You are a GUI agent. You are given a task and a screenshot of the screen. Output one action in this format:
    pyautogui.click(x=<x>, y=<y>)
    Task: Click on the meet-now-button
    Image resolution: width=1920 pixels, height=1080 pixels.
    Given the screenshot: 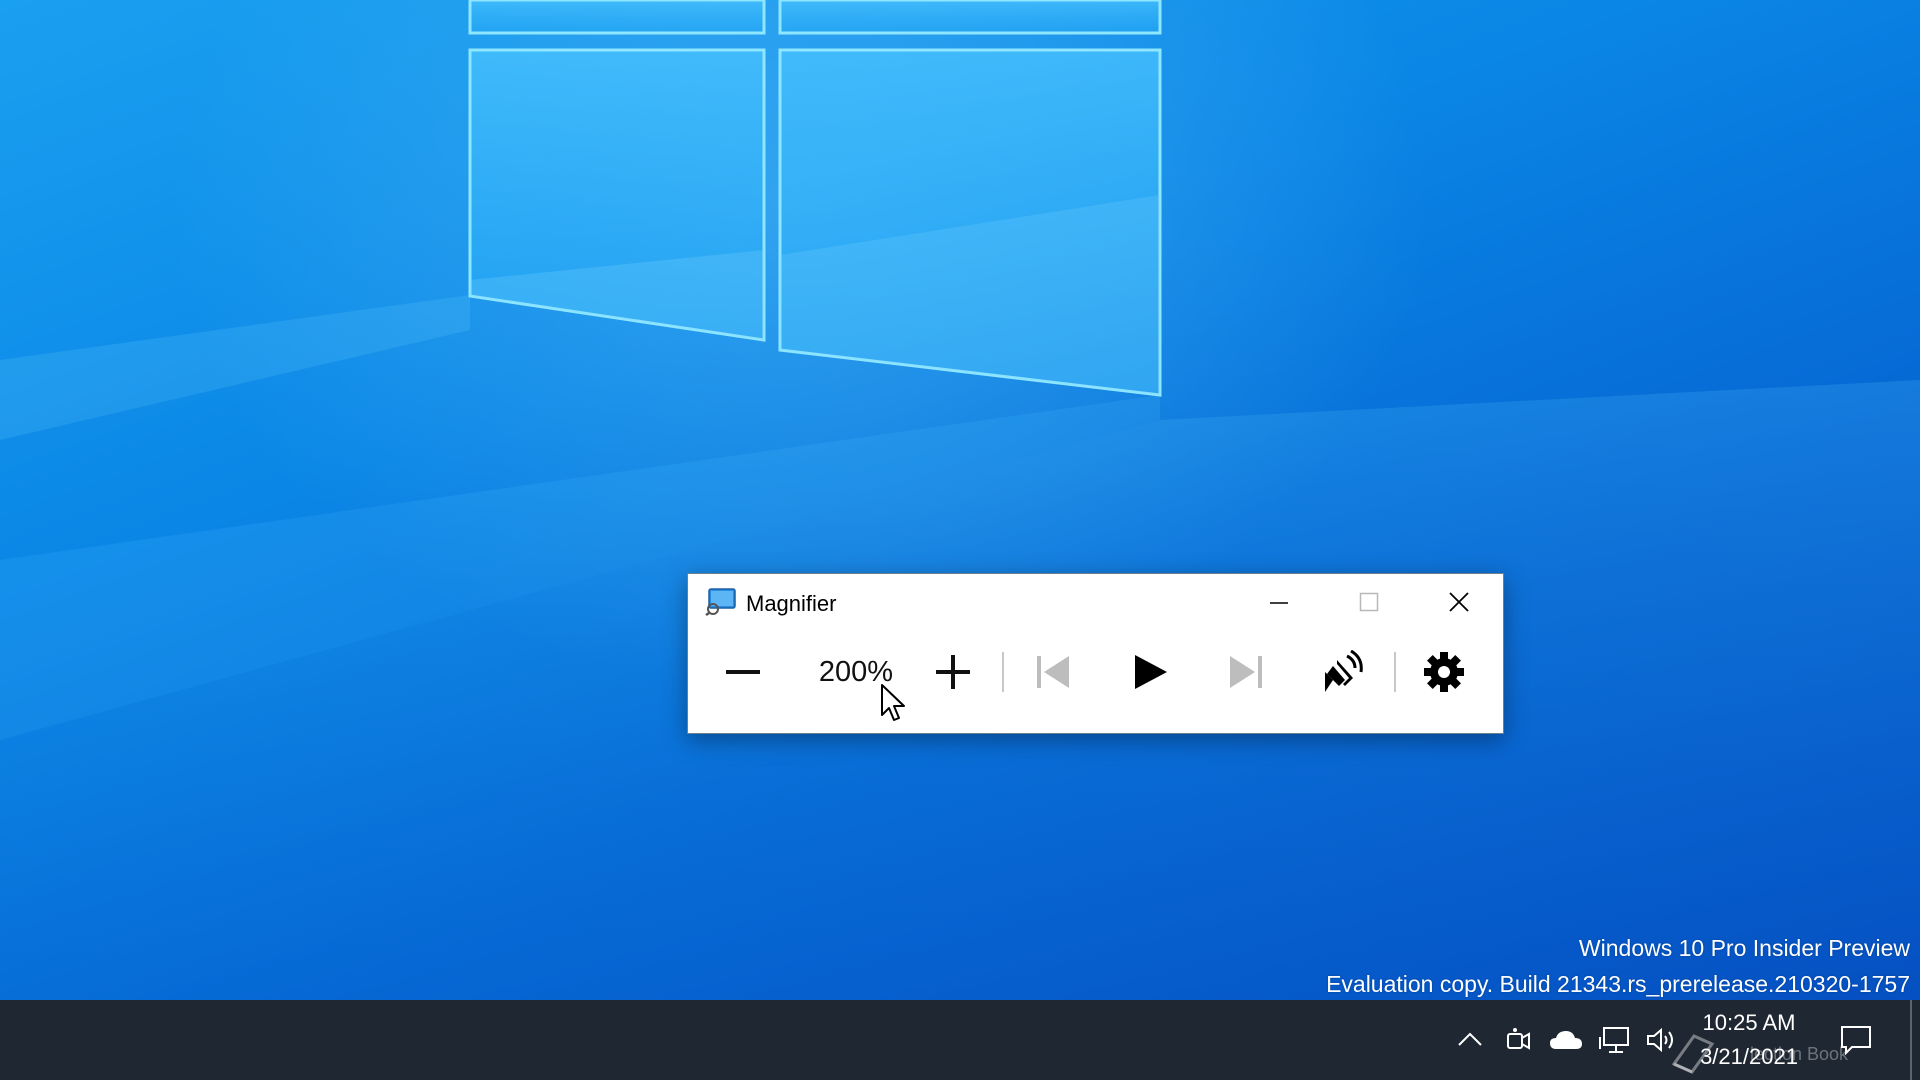 What is the action you would take?
    pyautogui.click(x=1518, y=1040)
    